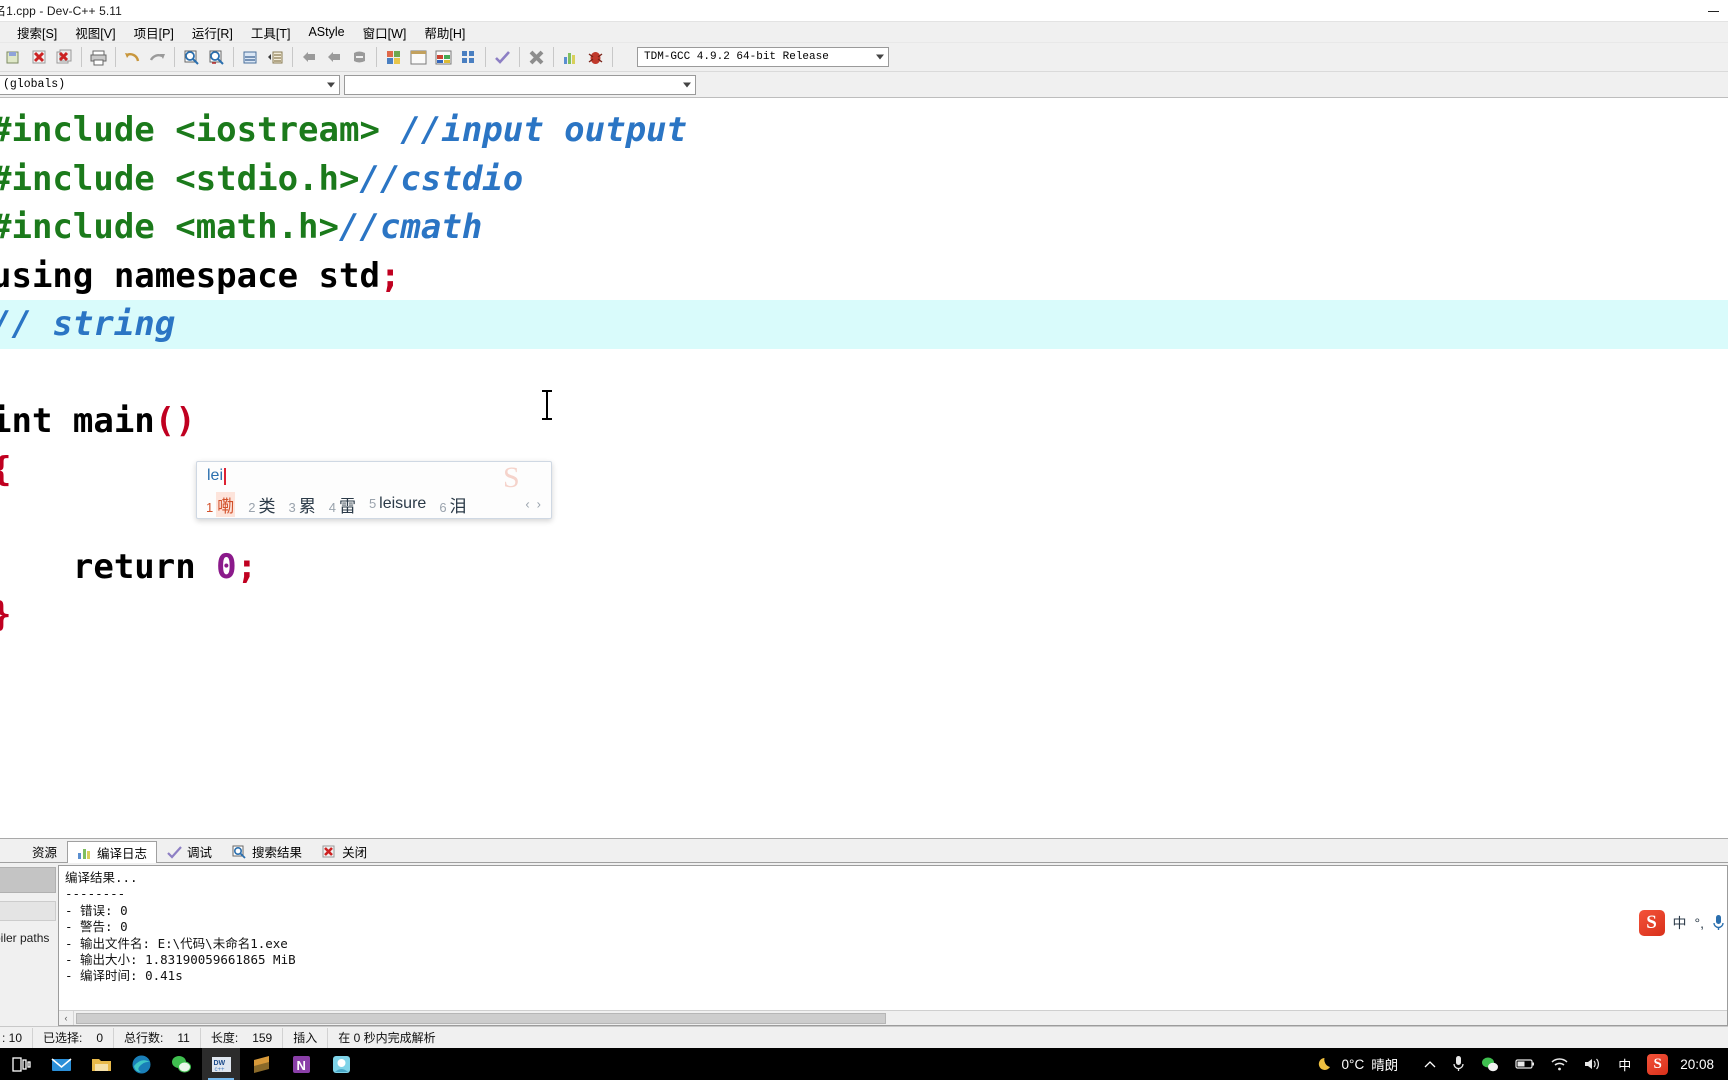 The height and width of the screenshot is (1080, 1728). I want to click on scroll-left-icon: ‹, so click(66, 1018).